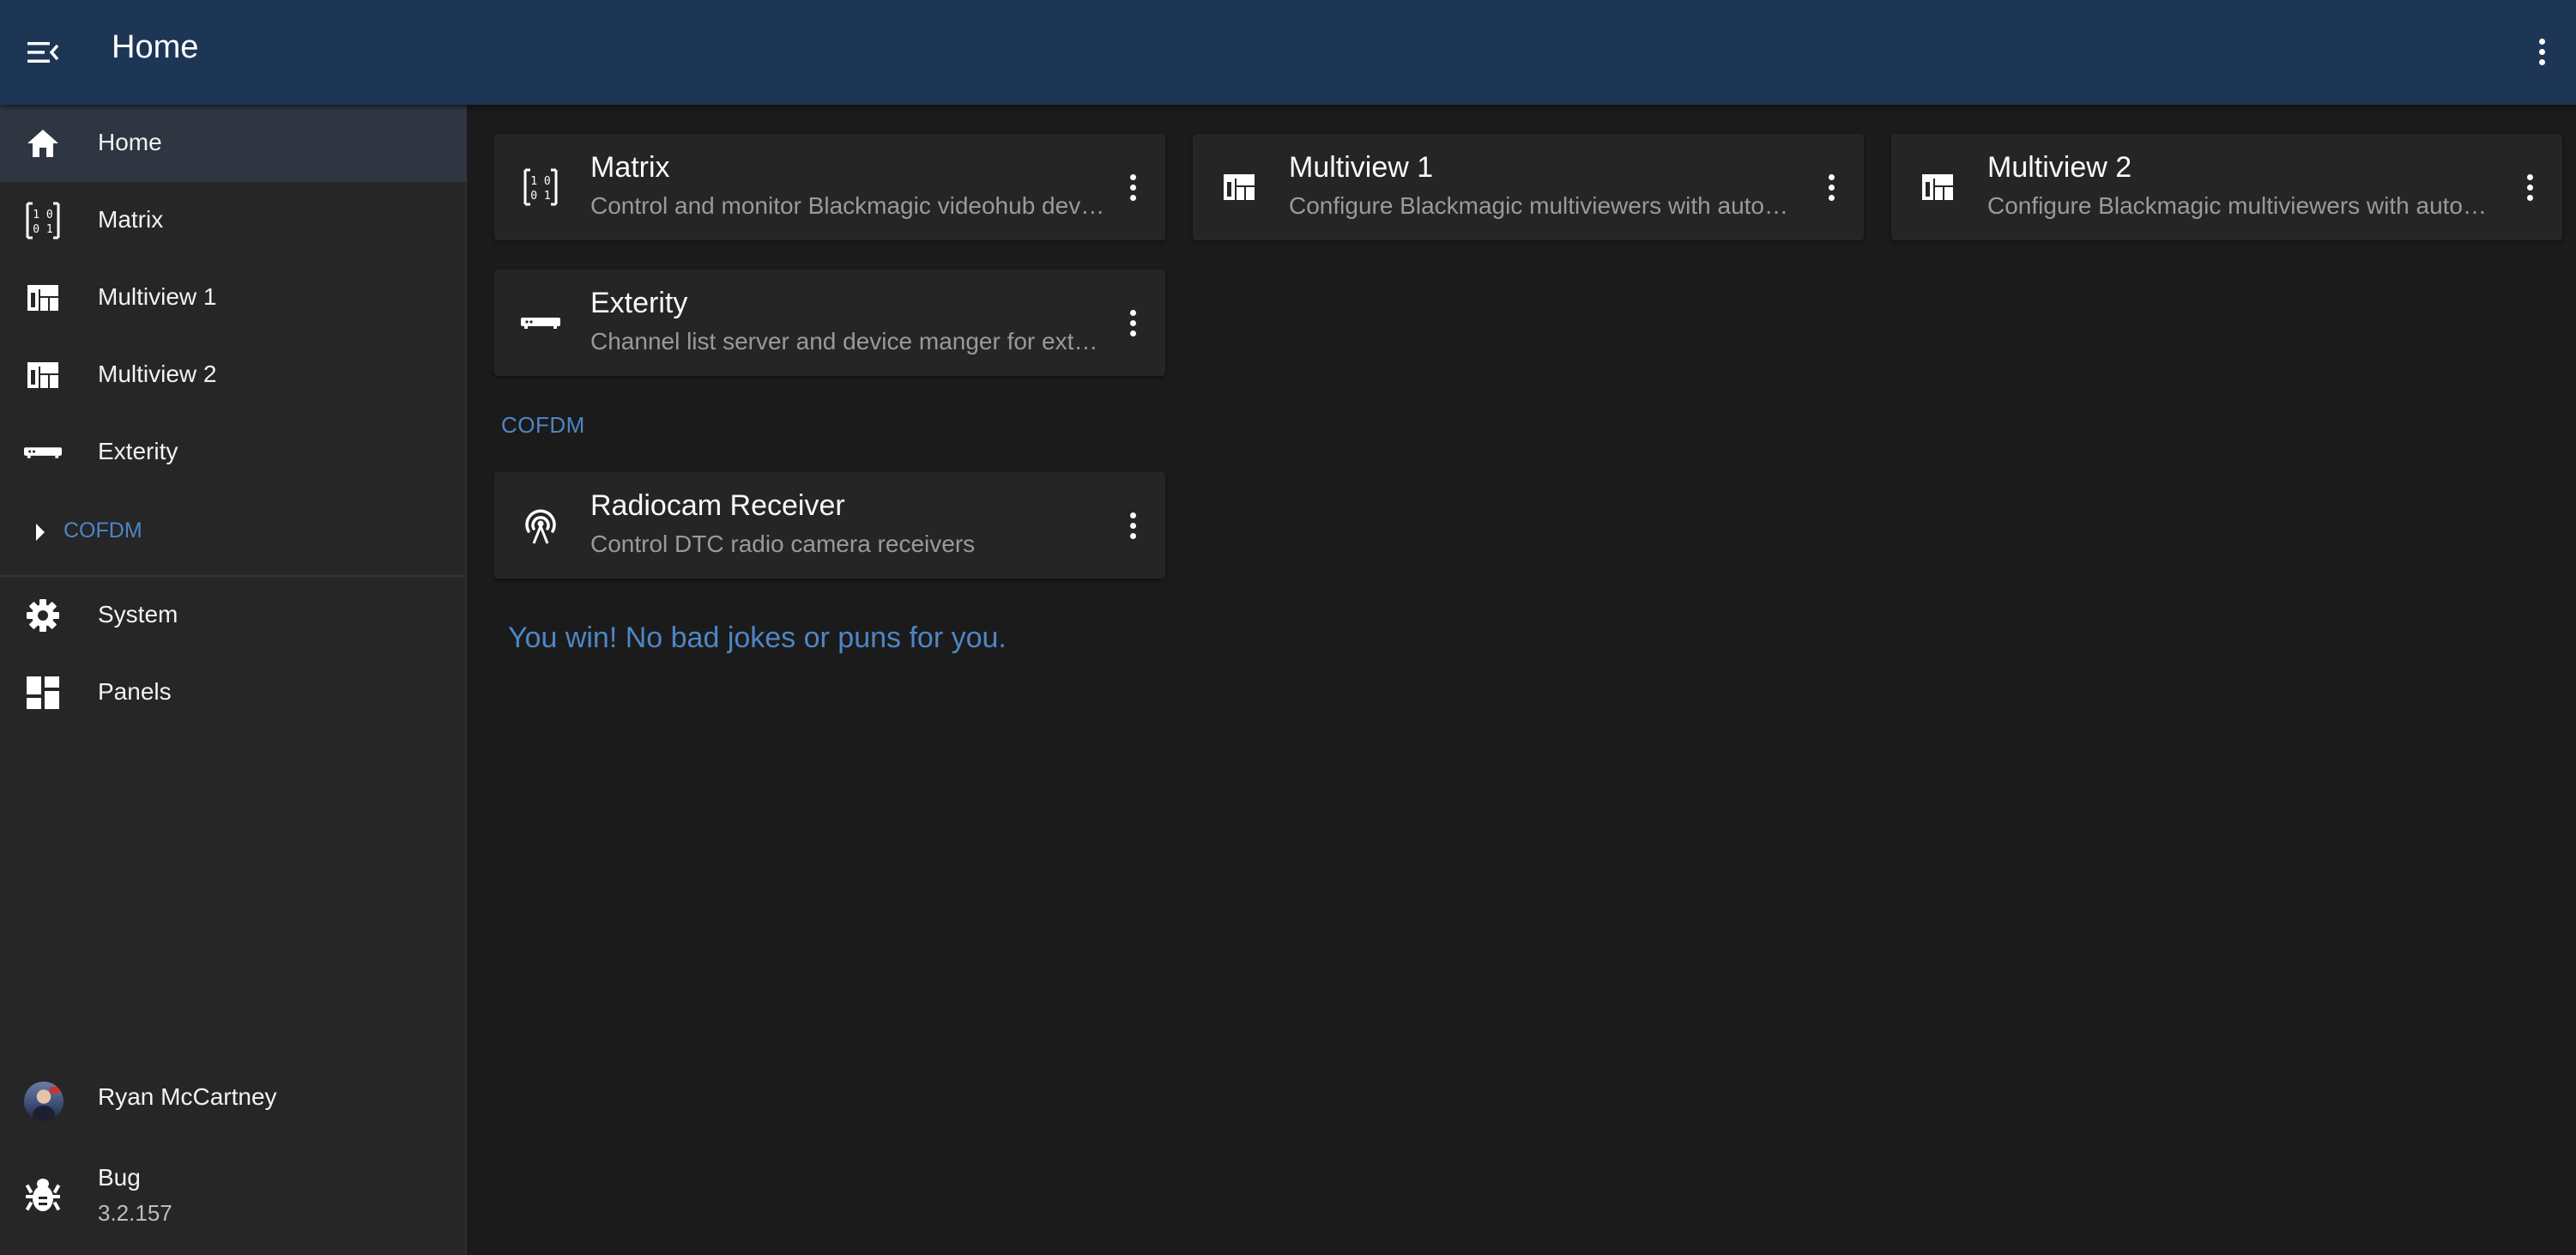  Describe the element at coordinates (40, 532) in the screenshot. I see `caret-right-icon` at that location.